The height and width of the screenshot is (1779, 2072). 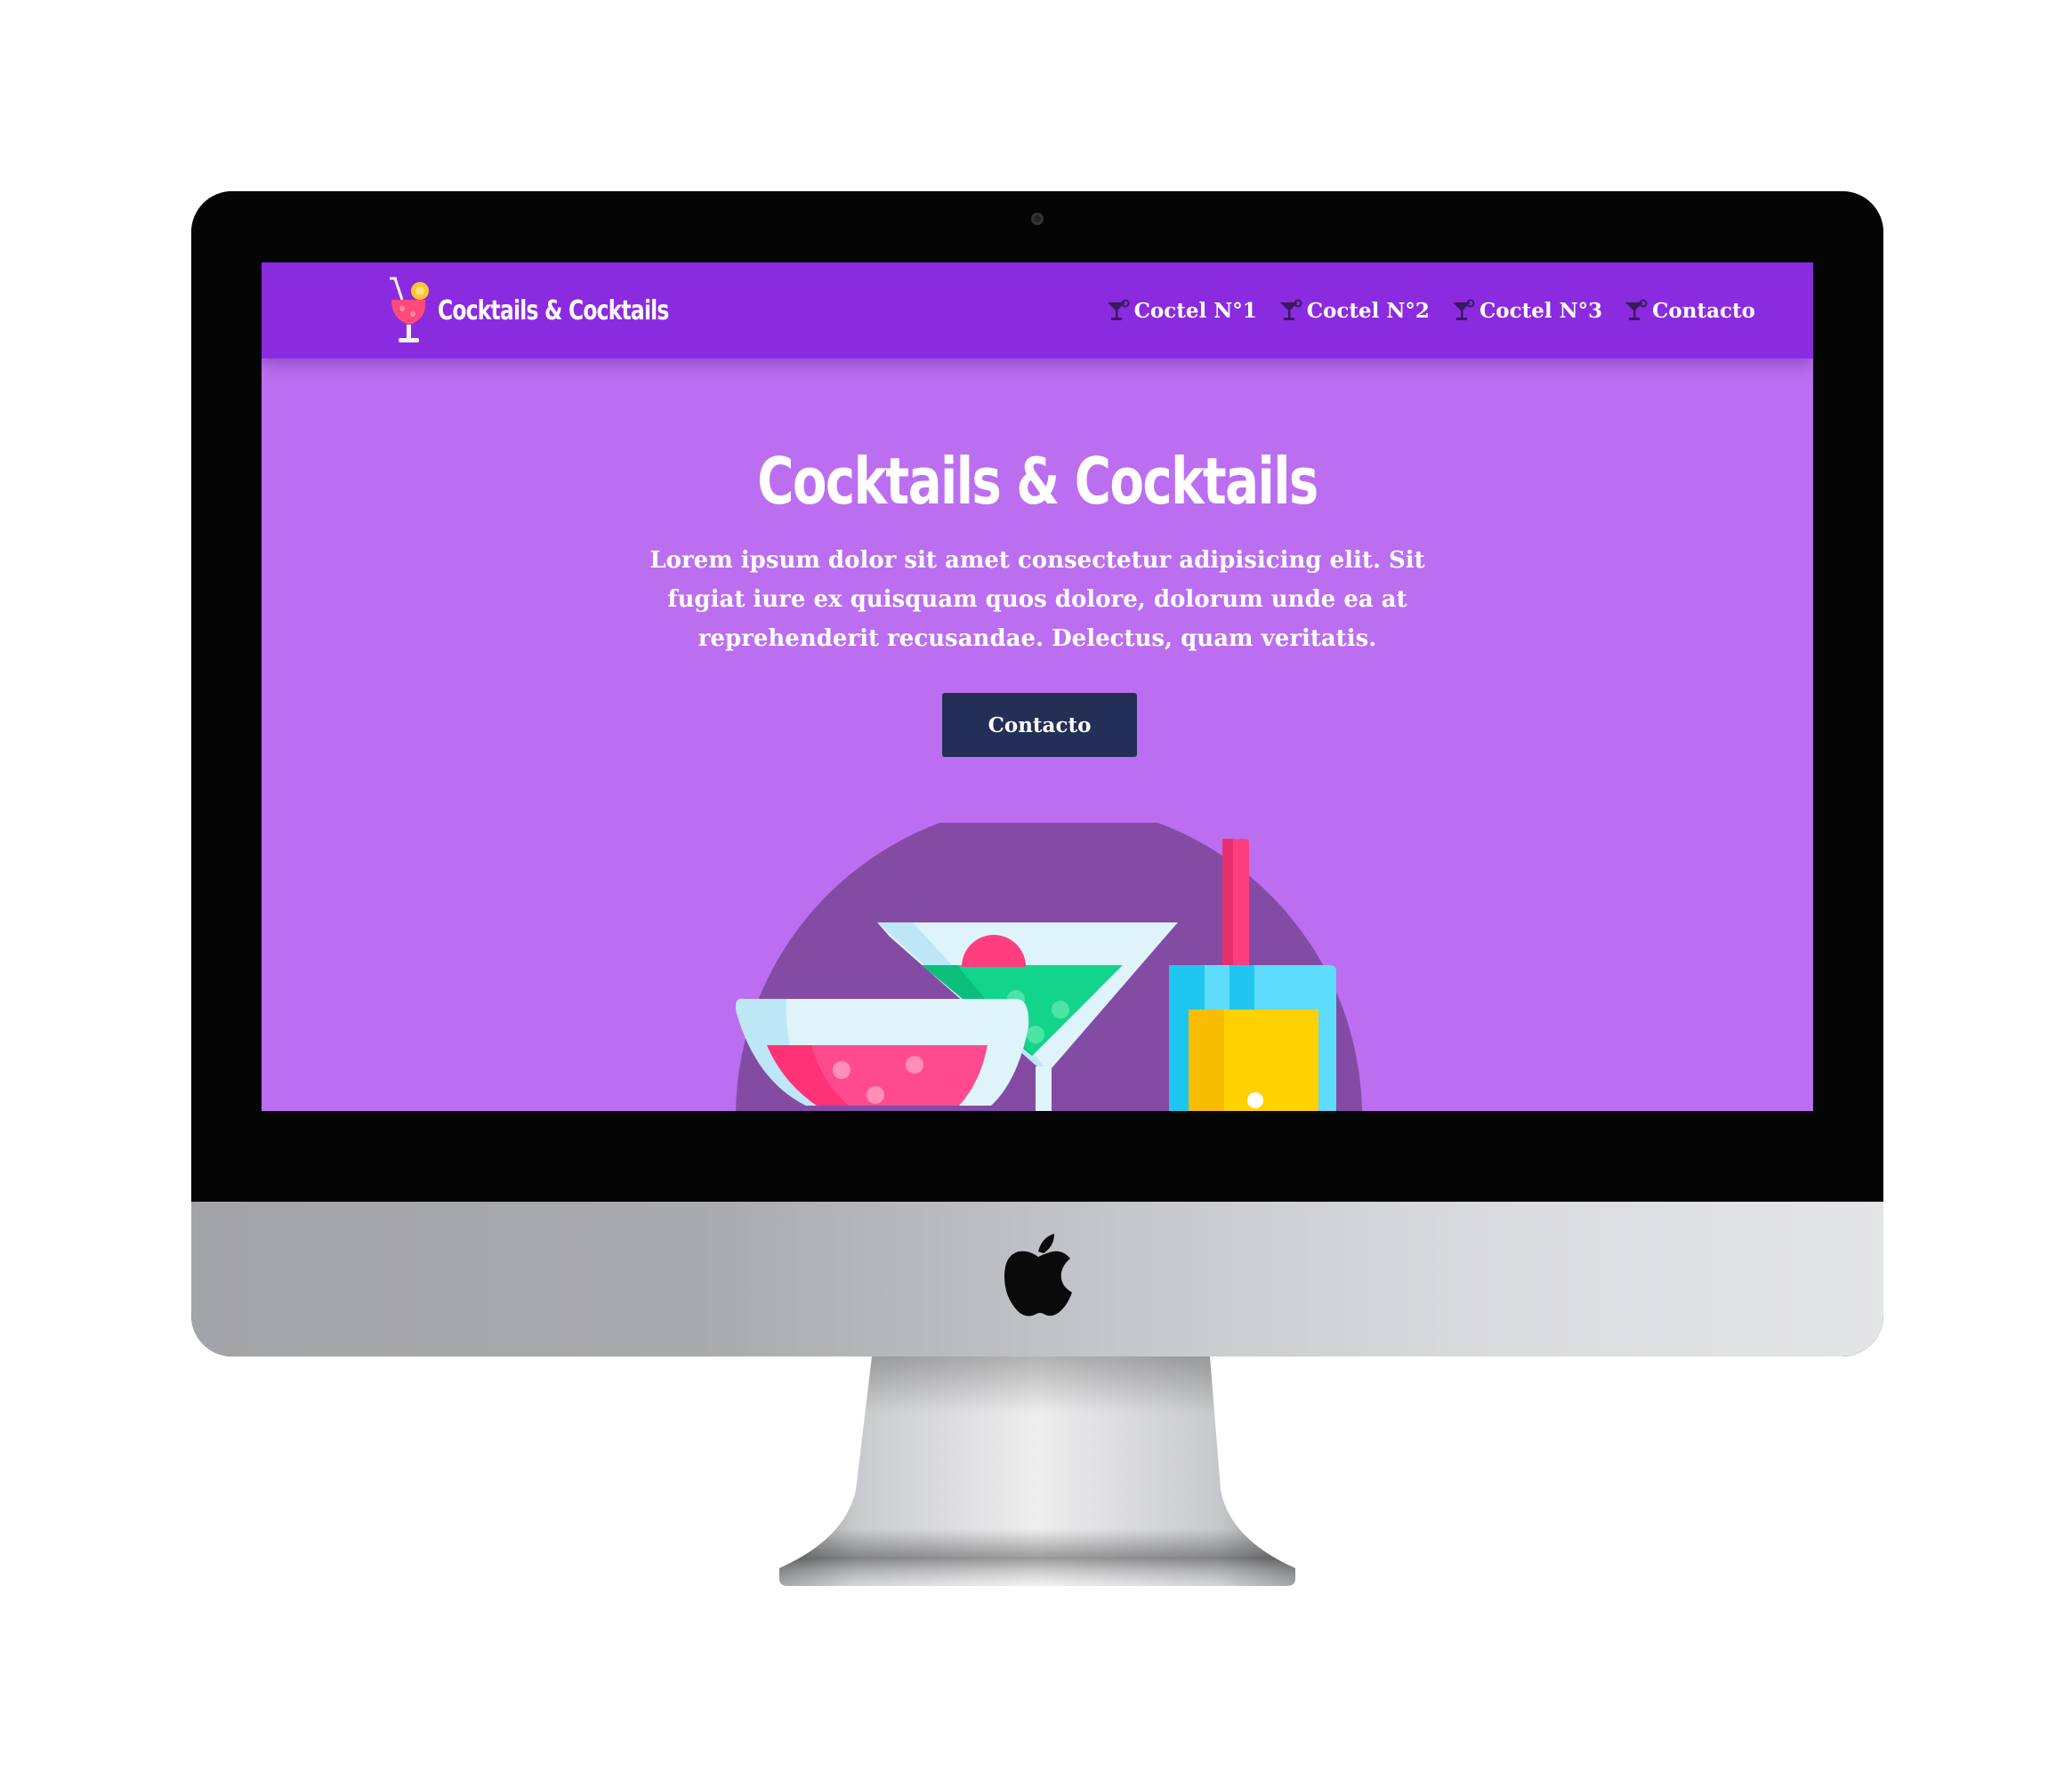 I want to click on monitor-stand, so click(x=1037, y=1471).